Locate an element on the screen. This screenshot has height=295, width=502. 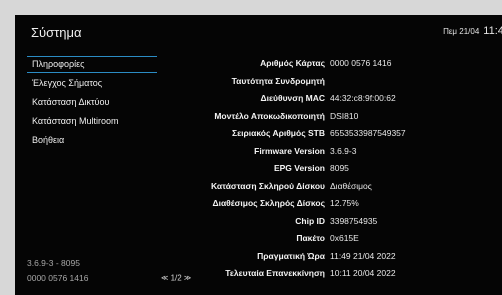
info-value: 6553533987549357 is located at coordinates (368, 133).